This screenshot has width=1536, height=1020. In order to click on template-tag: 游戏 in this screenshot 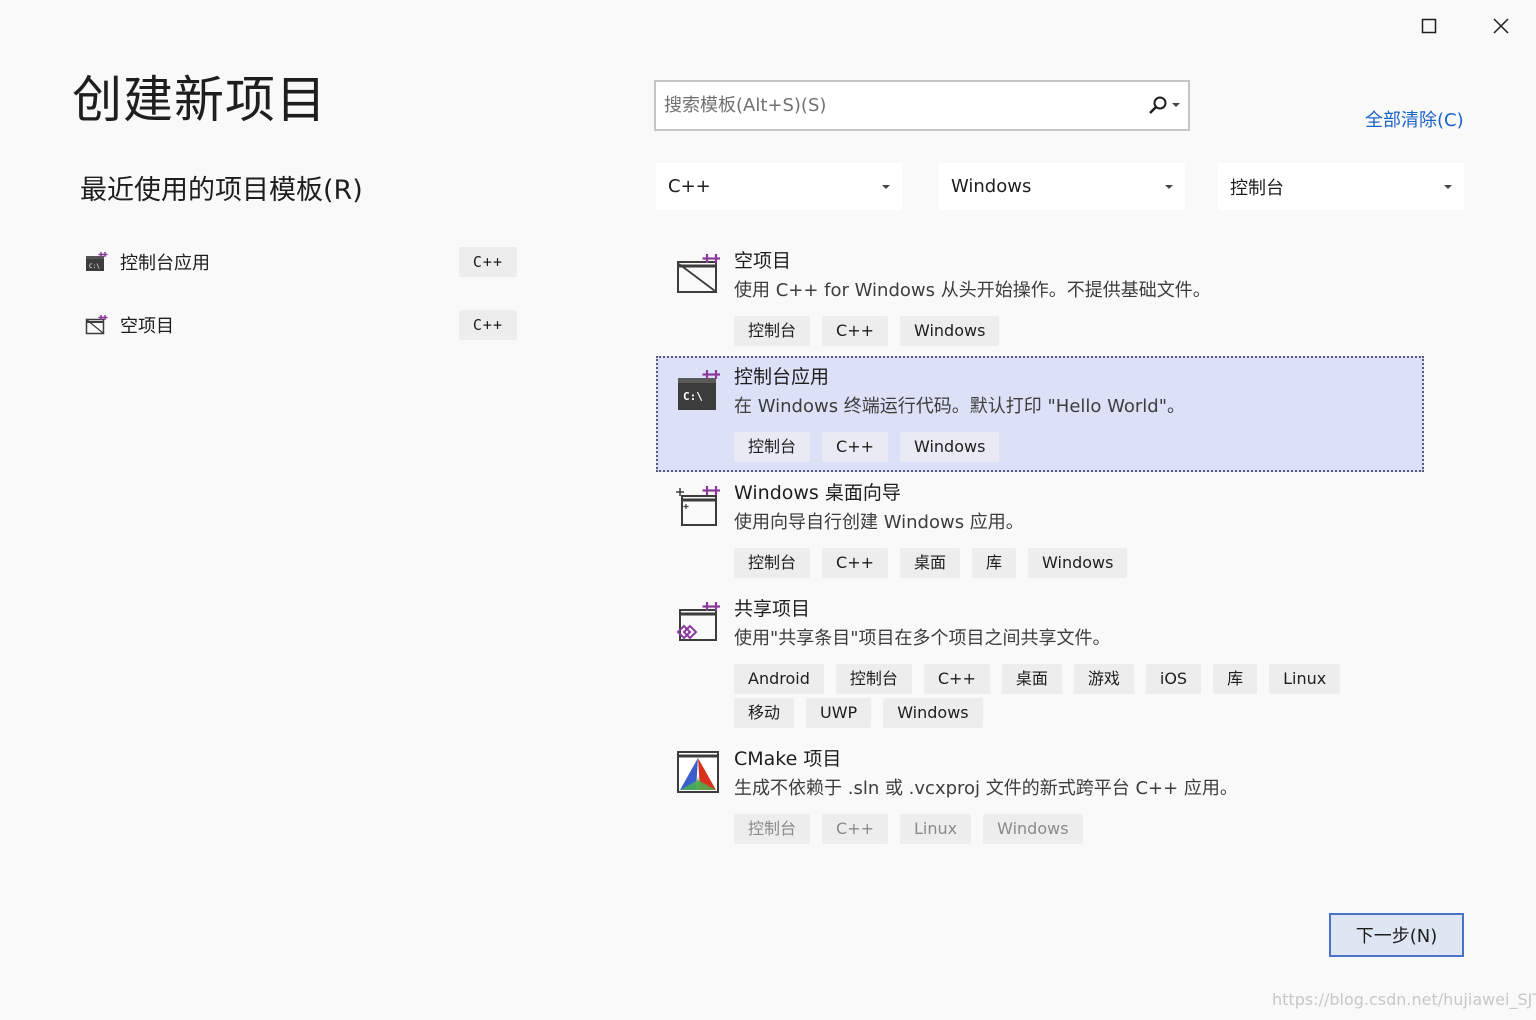, I will do `click(1103, 679)`.